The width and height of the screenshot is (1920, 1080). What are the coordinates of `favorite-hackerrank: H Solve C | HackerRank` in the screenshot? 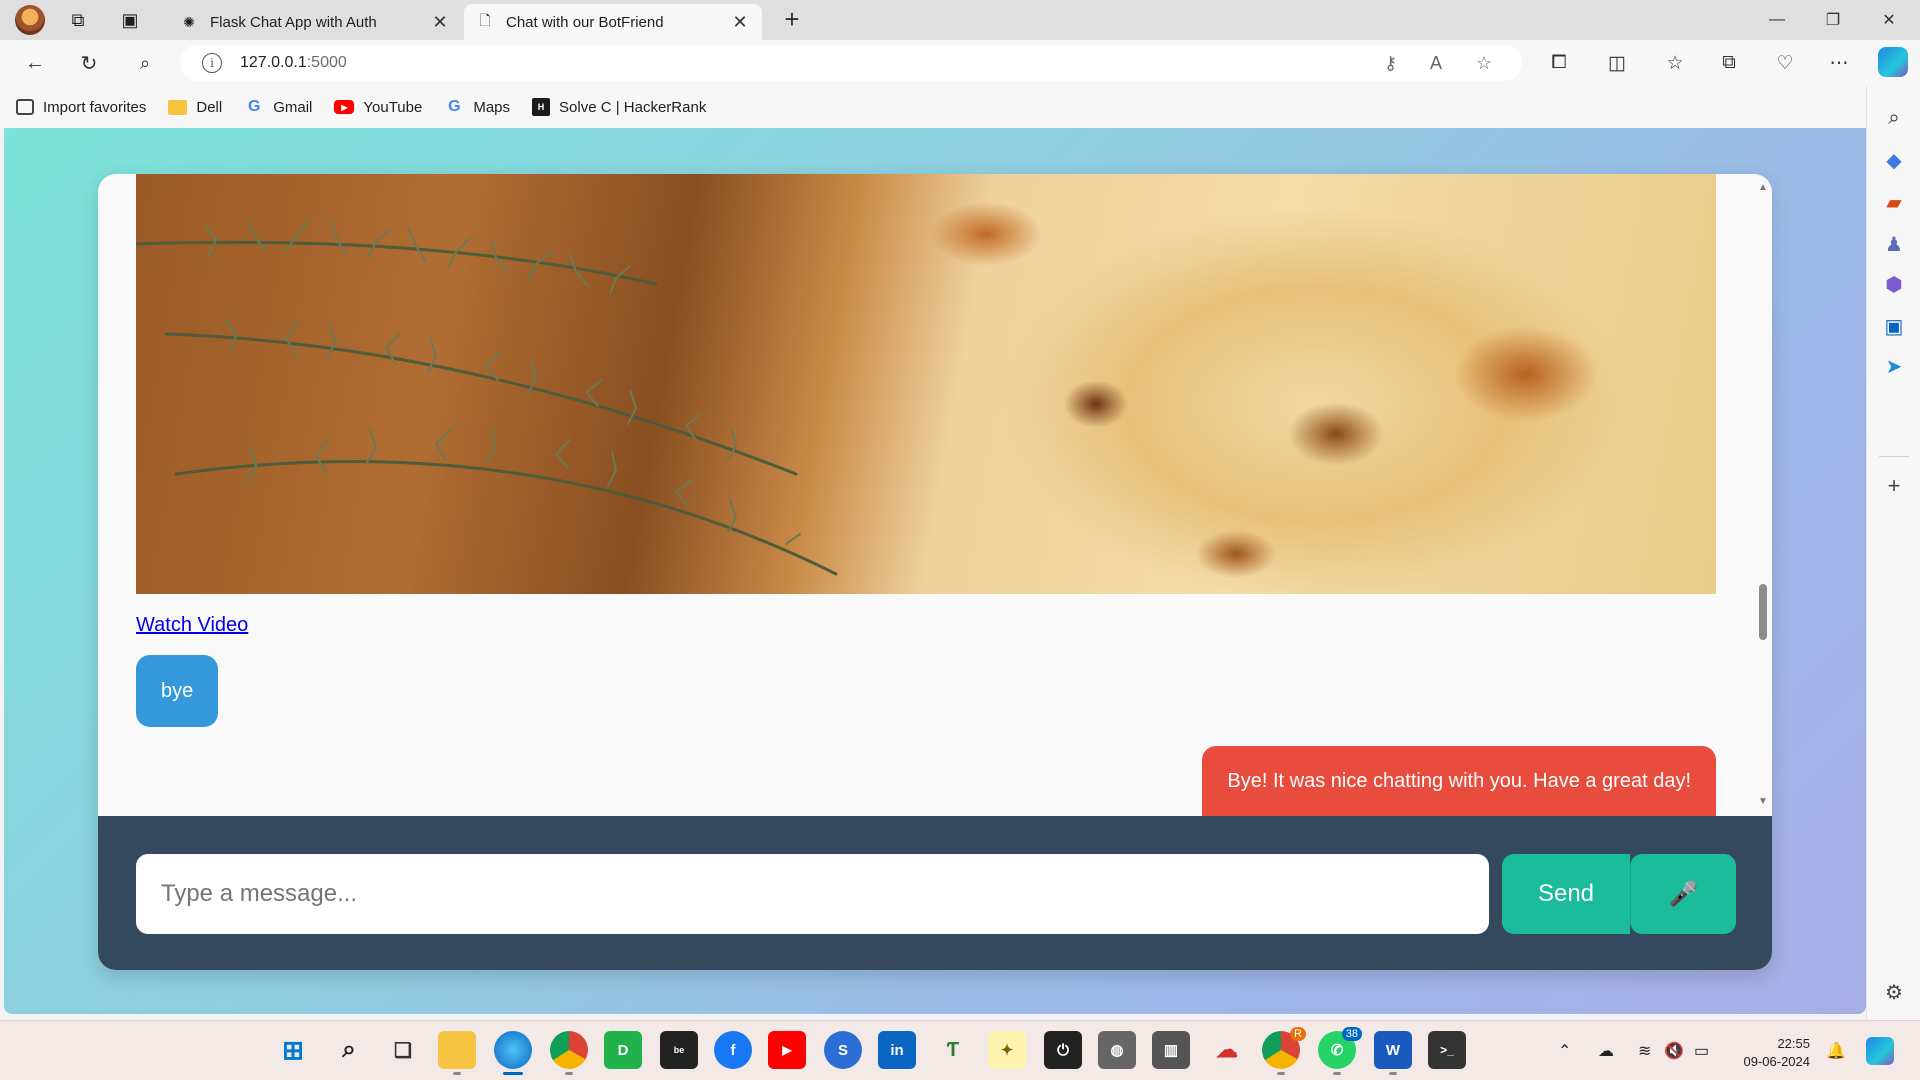 It's located at (619, 107).